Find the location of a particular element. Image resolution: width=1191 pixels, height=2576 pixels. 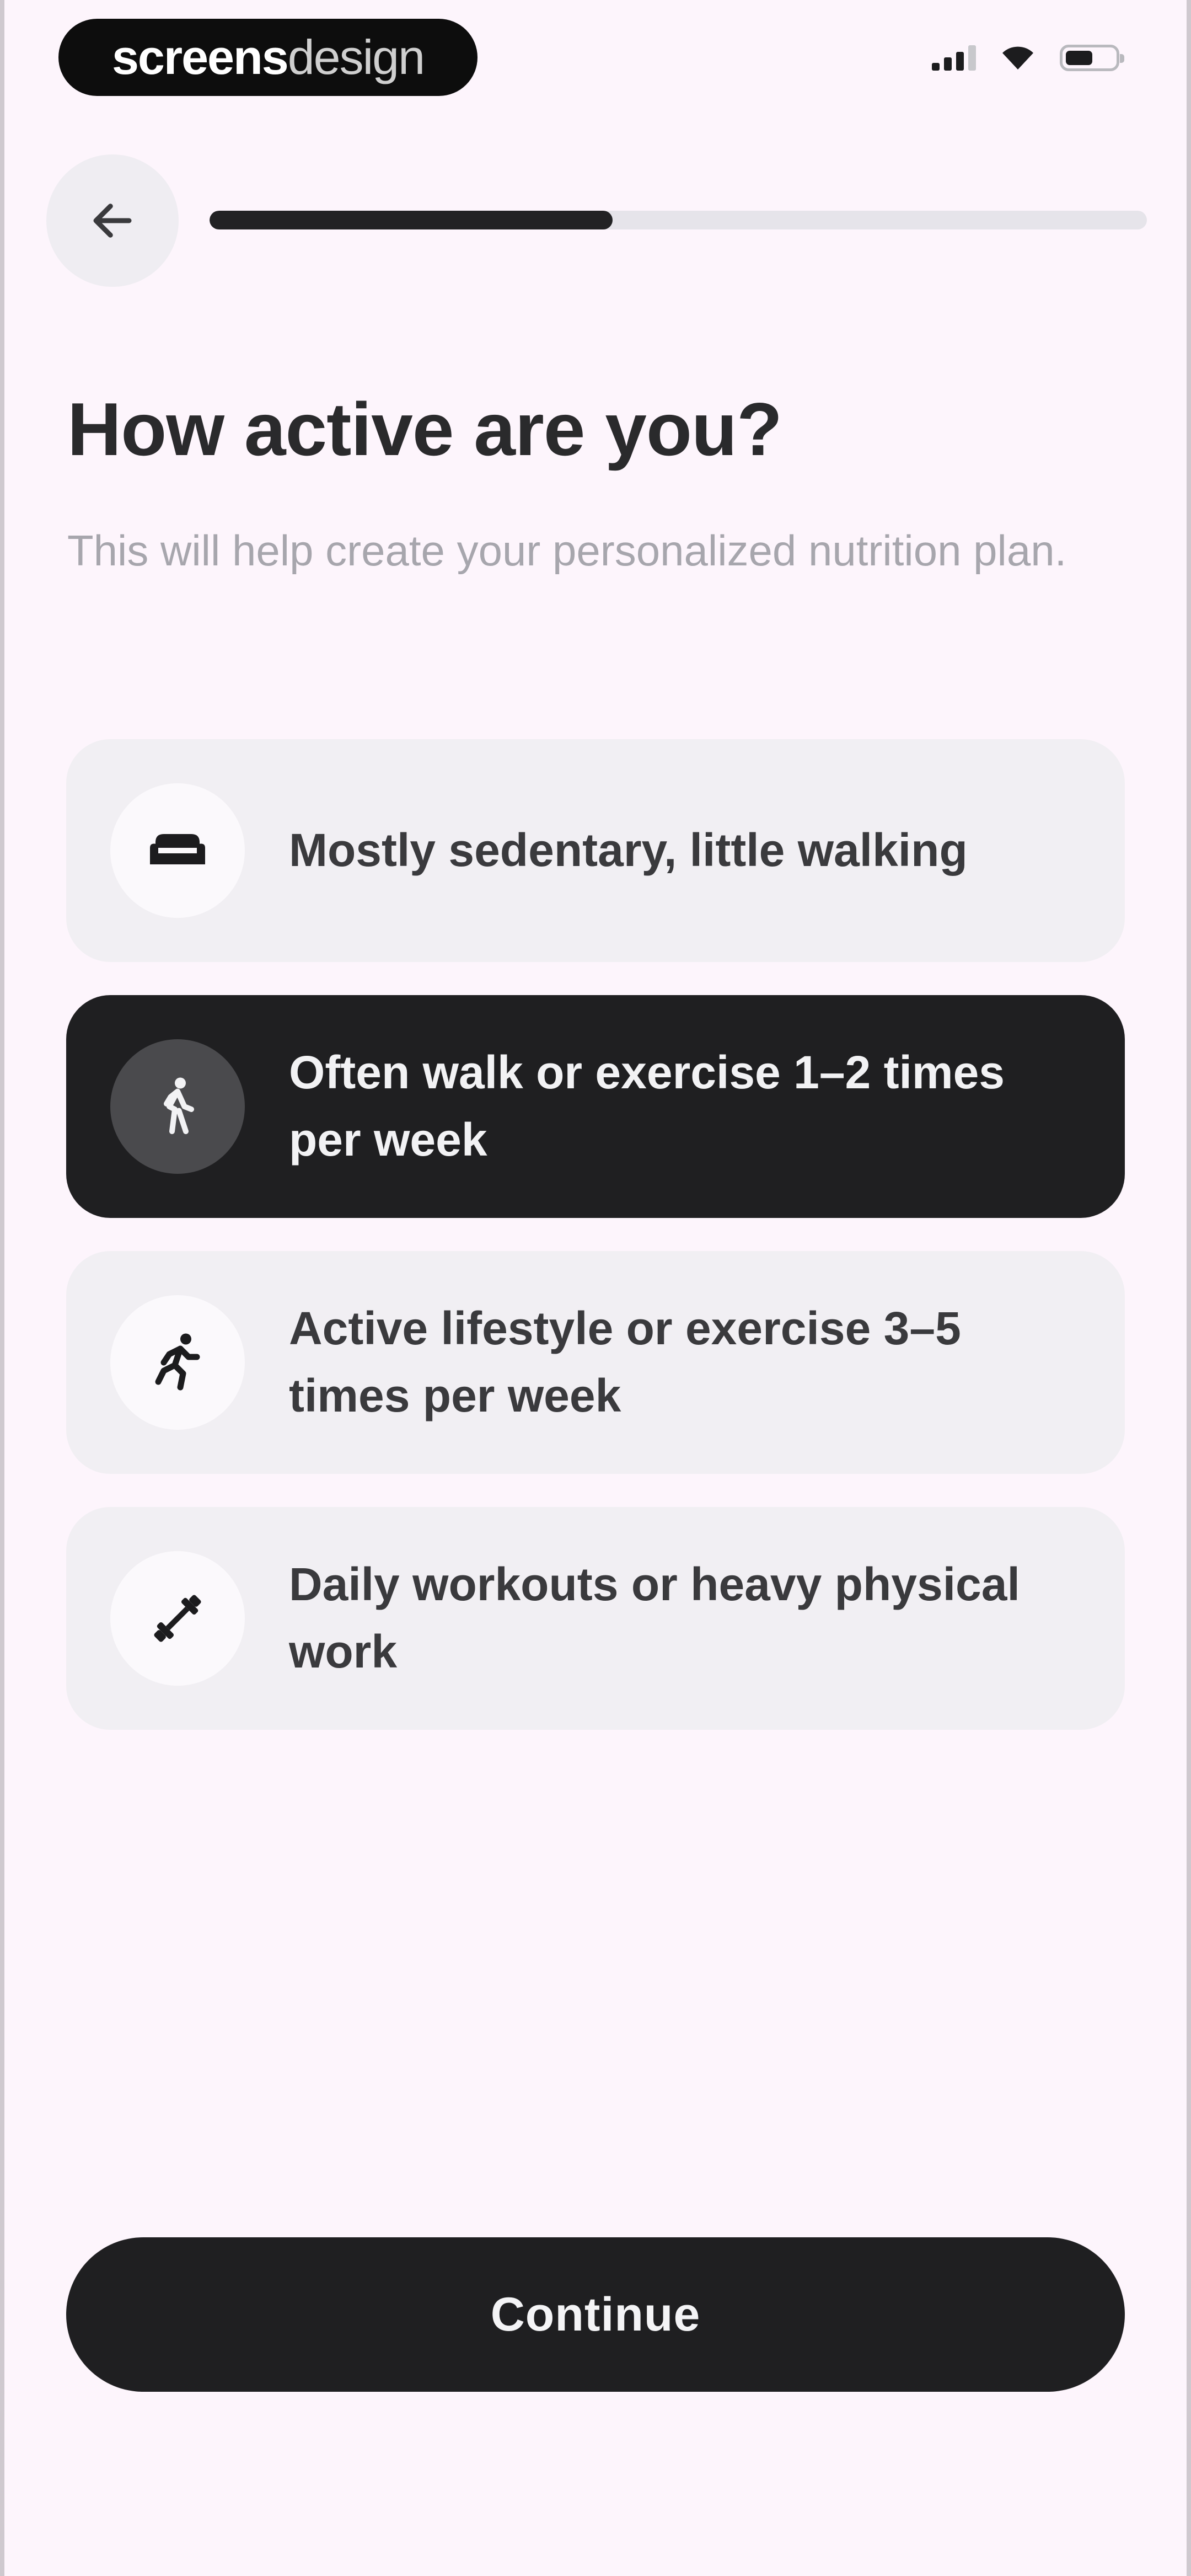

battery-icon is located at coordinates (1092, 58).